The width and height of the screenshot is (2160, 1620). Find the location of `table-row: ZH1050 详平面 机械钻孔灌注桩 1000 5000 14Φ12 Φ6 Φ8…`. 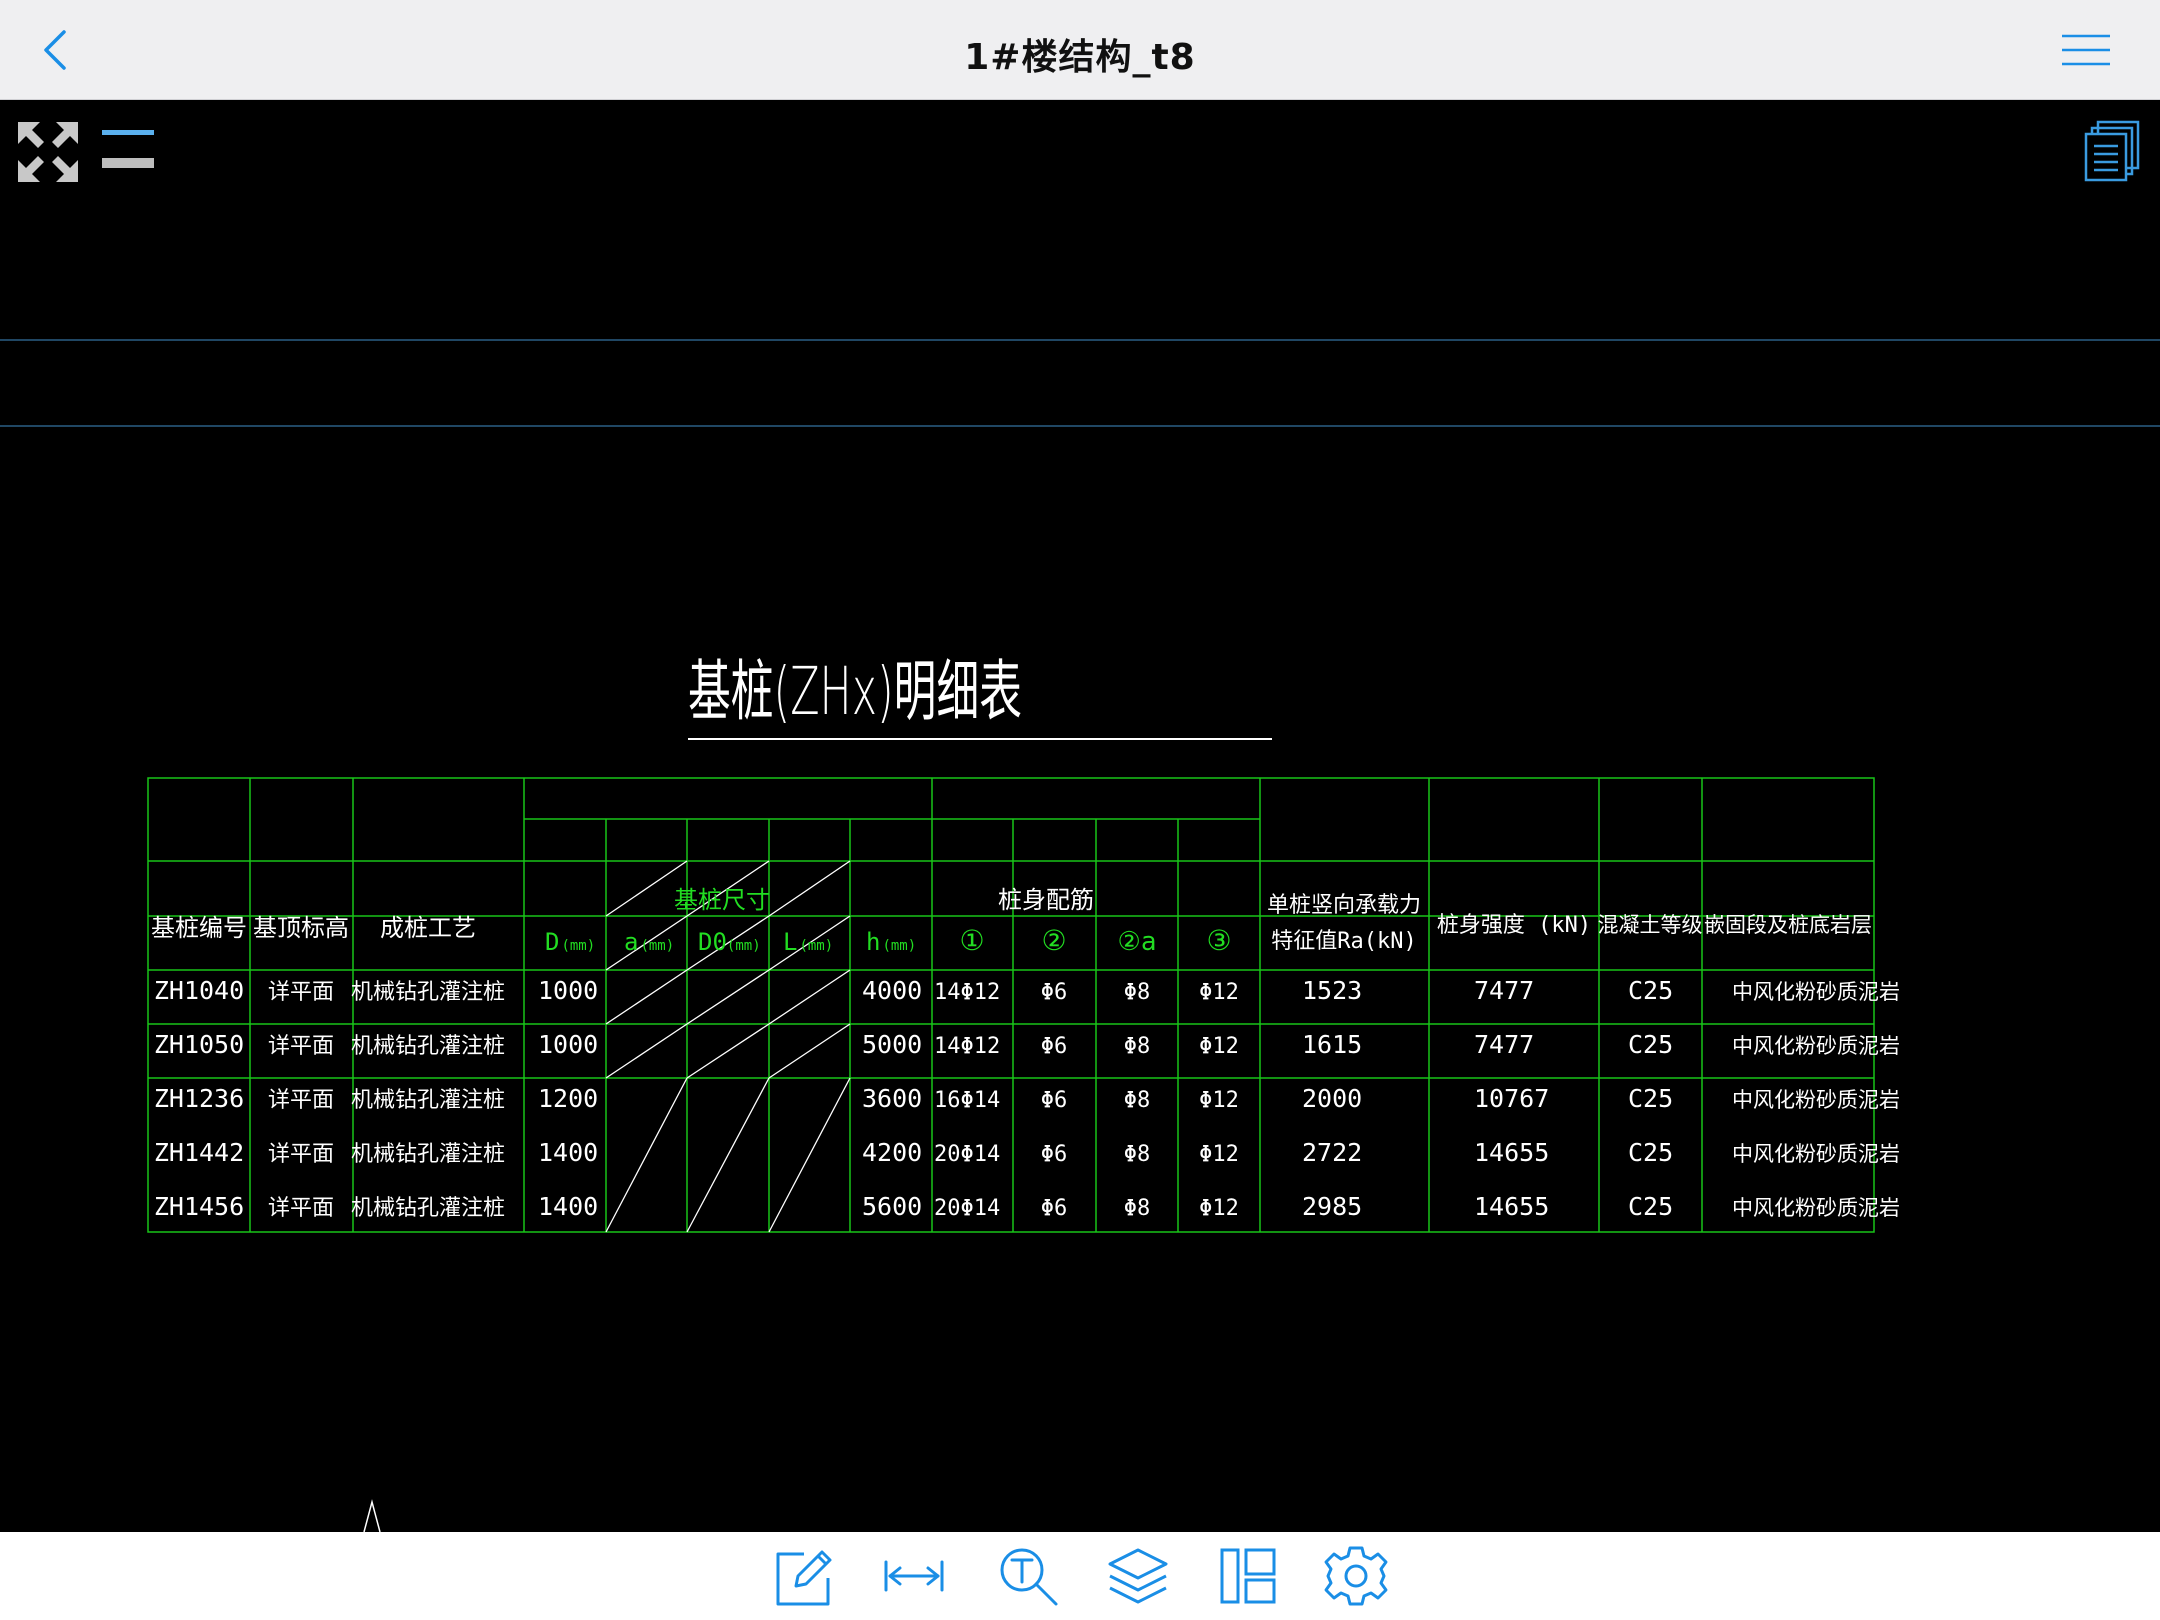

table-row: ZH1050 详平面 机械钻孔灌注桩 1000 5000 14Φ12 Φ6 Φ8… is located at coordinates (1027, 1044).